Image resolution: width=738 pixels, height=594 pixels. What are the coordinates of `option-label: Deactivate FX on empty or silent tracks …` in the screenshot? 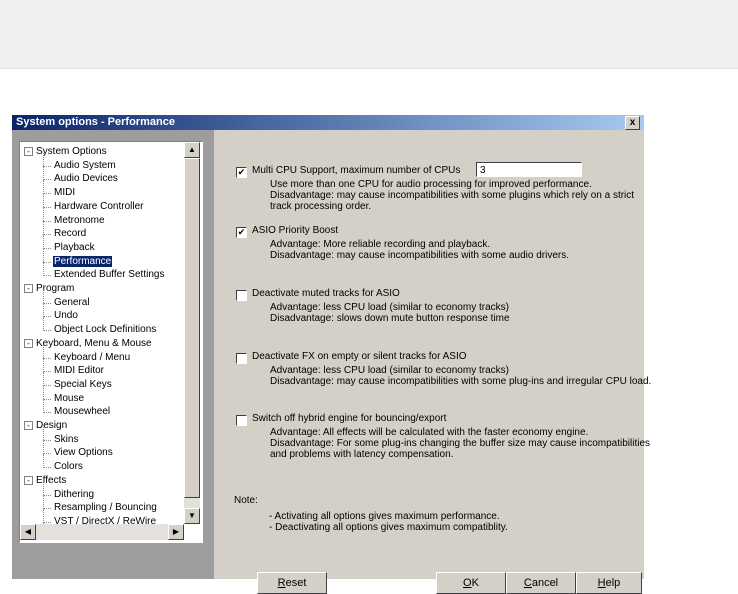 It's located at (359, 356).